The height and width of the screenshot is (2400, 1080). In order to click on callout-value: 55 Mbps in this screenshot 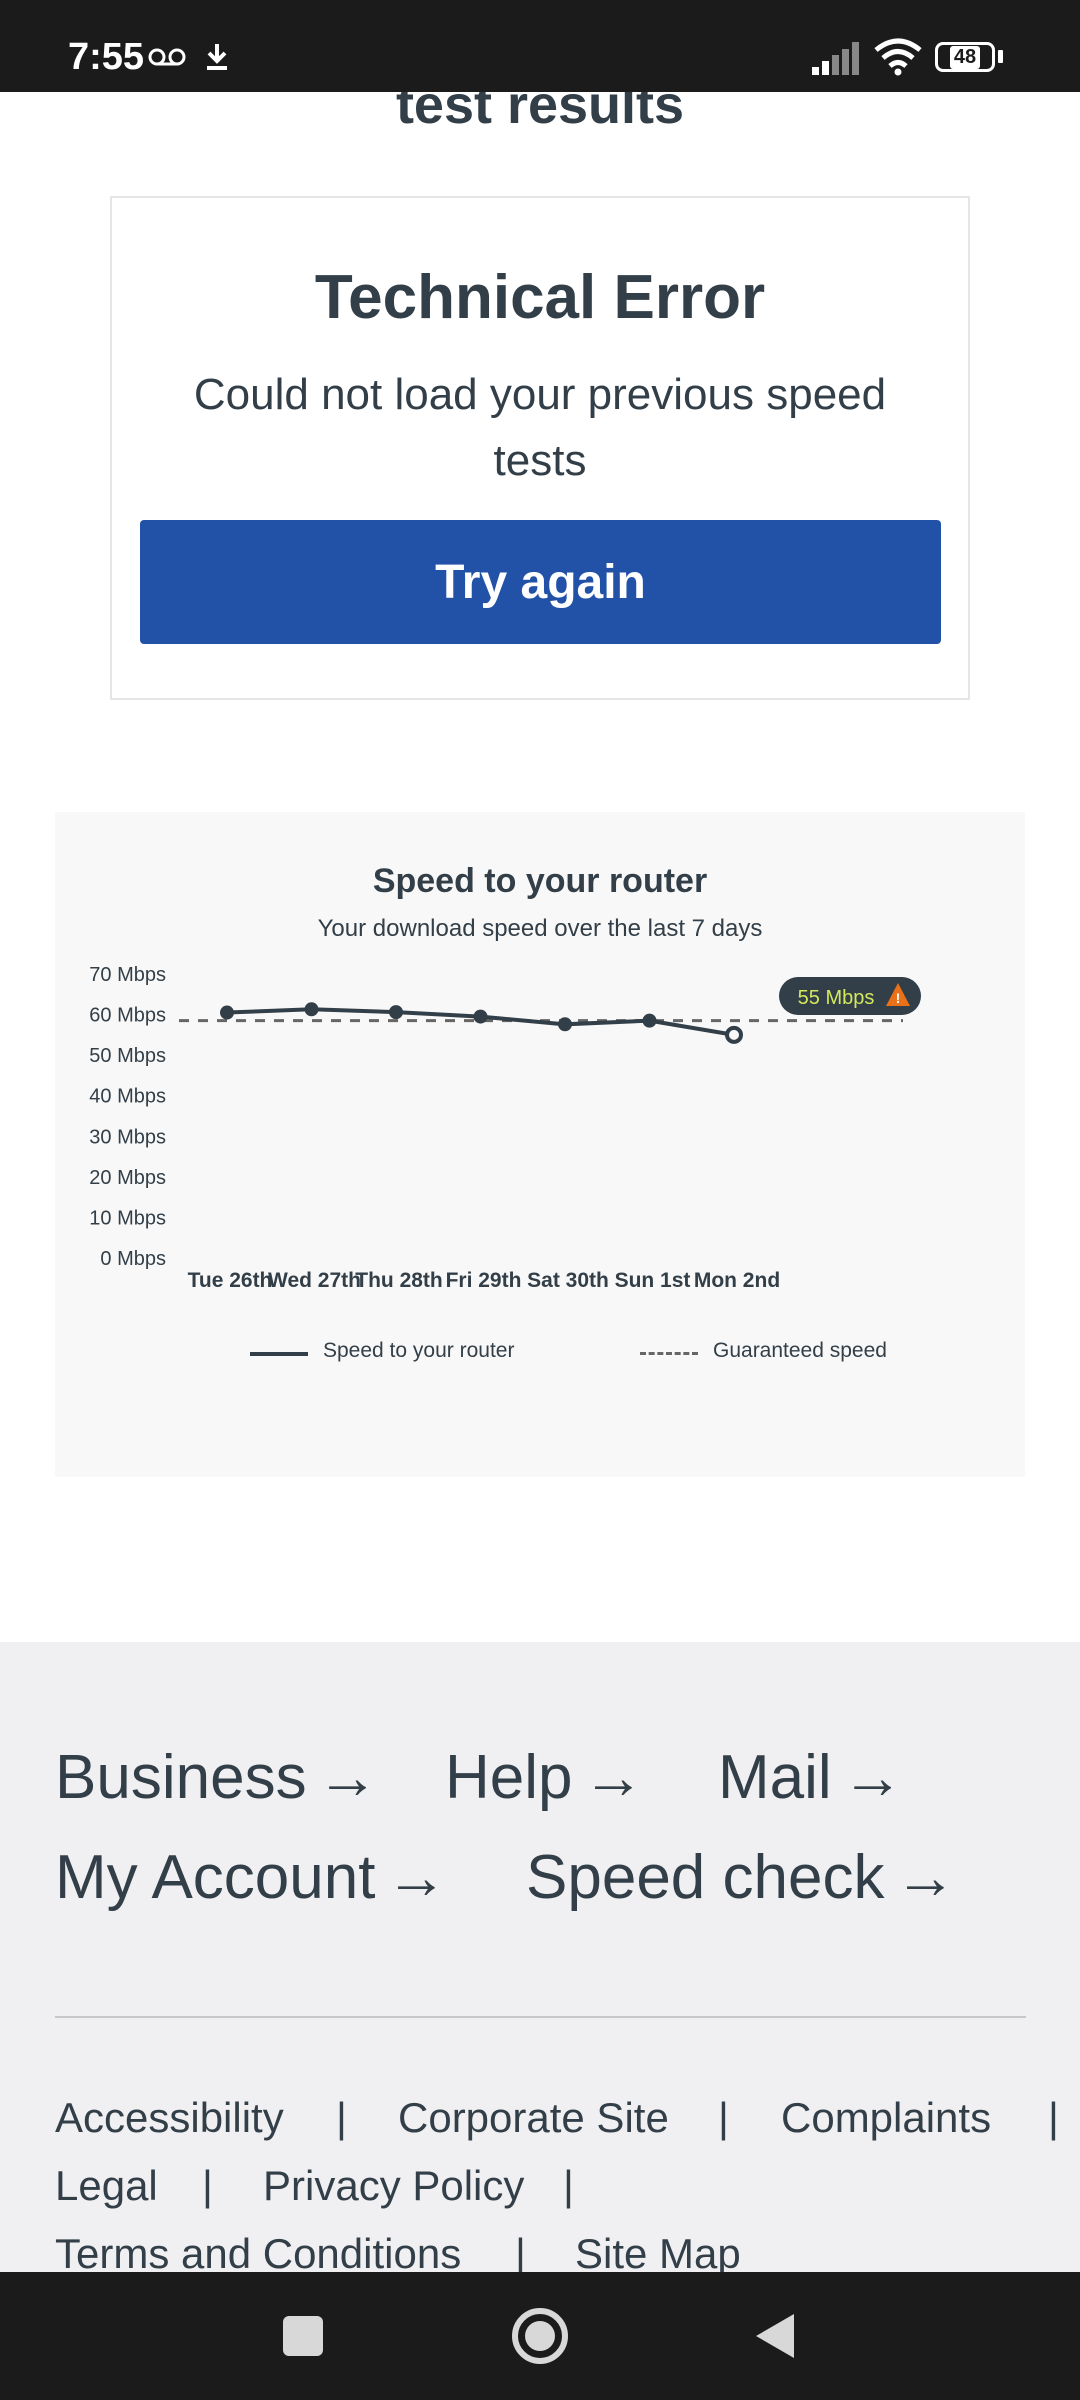, I will do `click(836, 998)`.